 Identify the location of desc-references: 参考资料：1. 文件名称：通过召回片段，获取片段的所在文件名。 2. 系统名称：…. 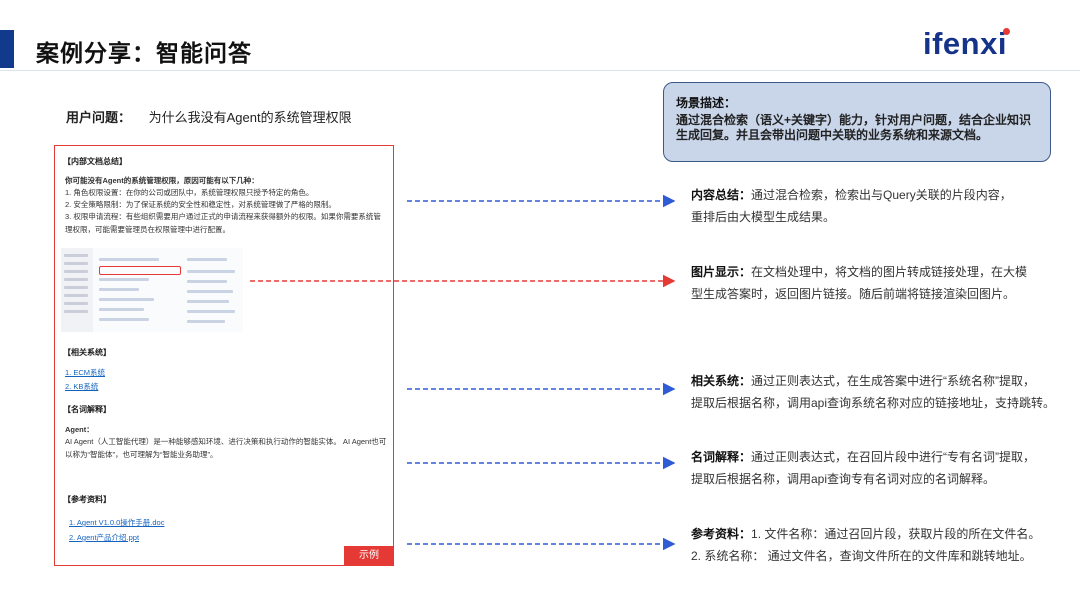
(865, 545).